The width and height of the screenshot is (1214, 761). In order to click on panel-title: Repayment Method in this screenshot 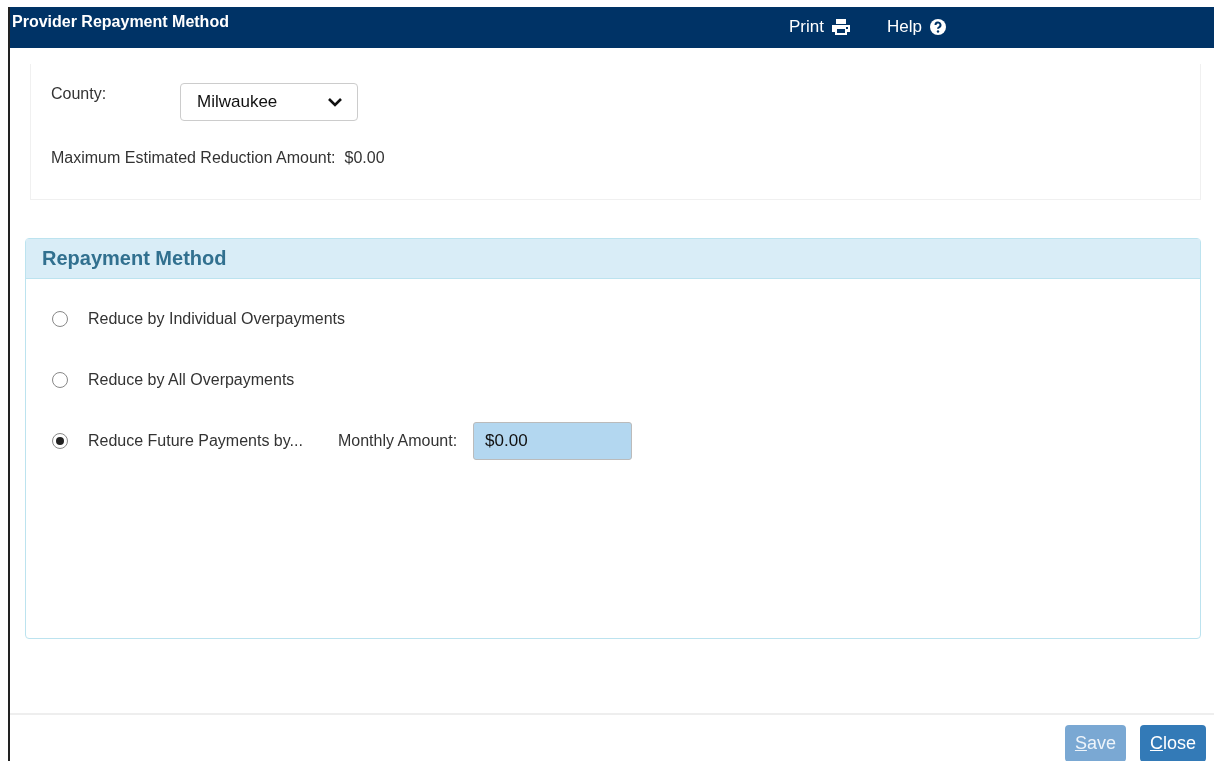, I will do `click(134, 258)`.